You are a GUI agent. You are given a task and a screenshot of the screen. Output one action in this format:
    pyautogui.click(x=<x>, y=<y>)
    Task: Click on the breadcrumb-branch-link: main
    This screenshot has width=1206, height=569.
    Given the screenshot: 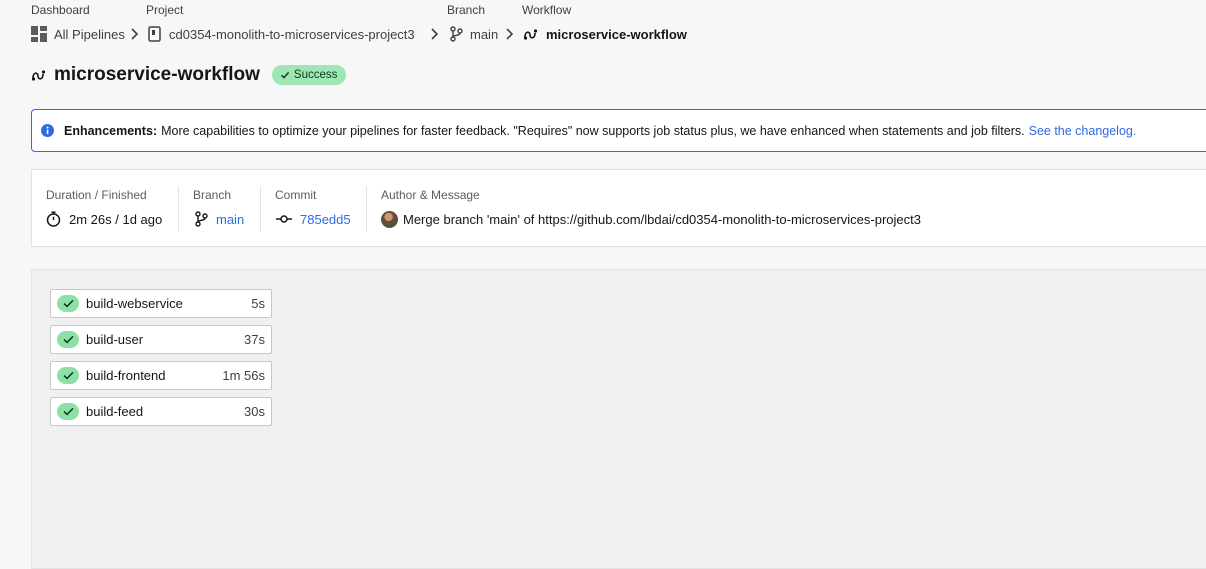 What is the action you would take?
    pyautogui.click(x=474, y=34)
    